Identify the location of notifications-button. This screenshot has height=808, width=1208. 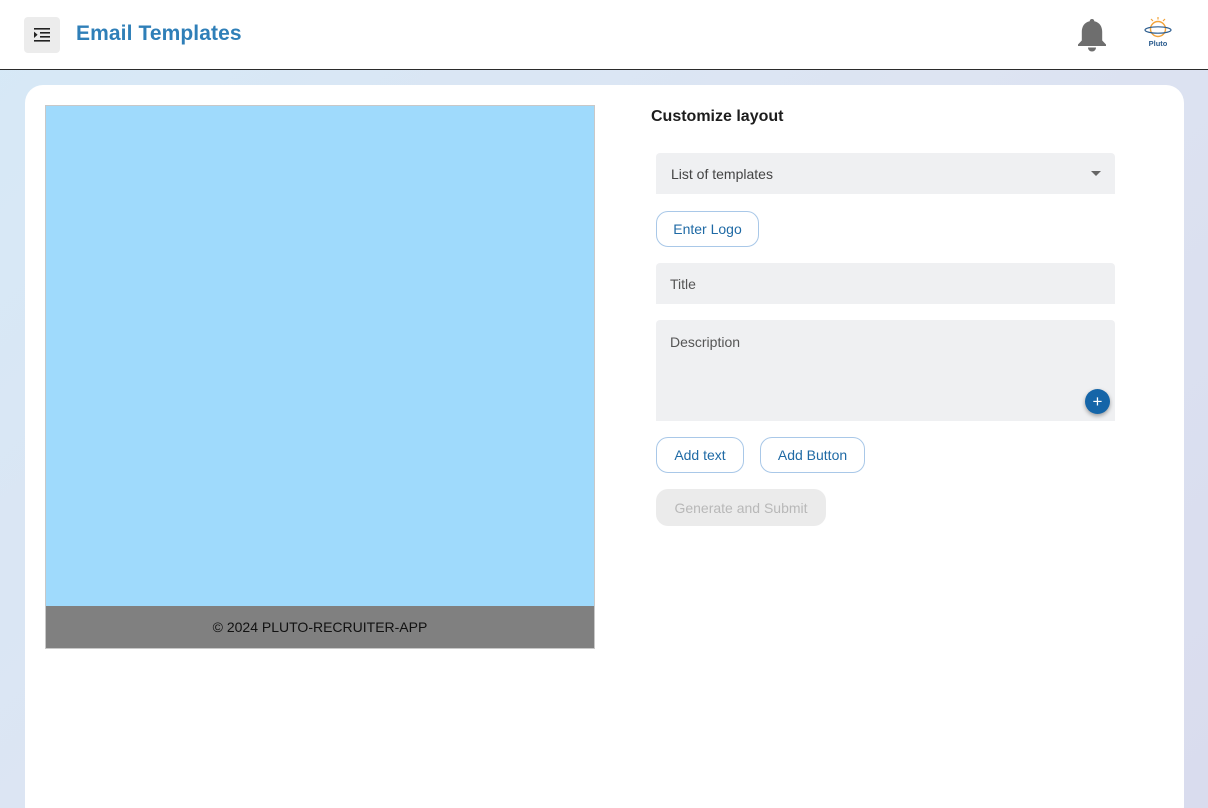
(1092, 35).